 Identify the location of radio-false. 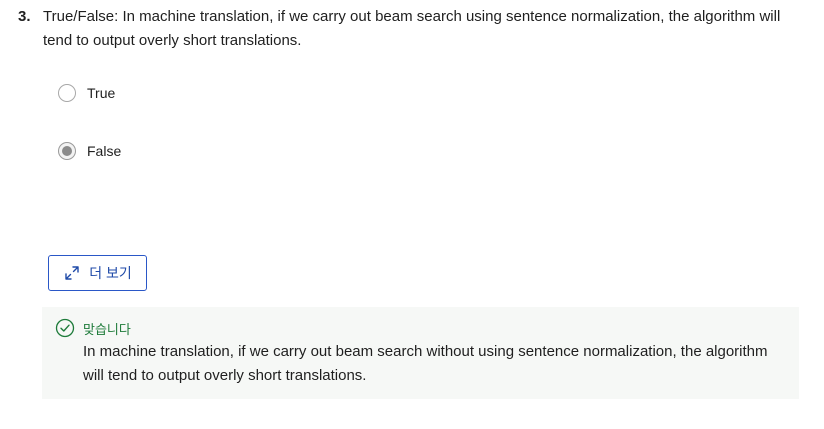
(67, 151).